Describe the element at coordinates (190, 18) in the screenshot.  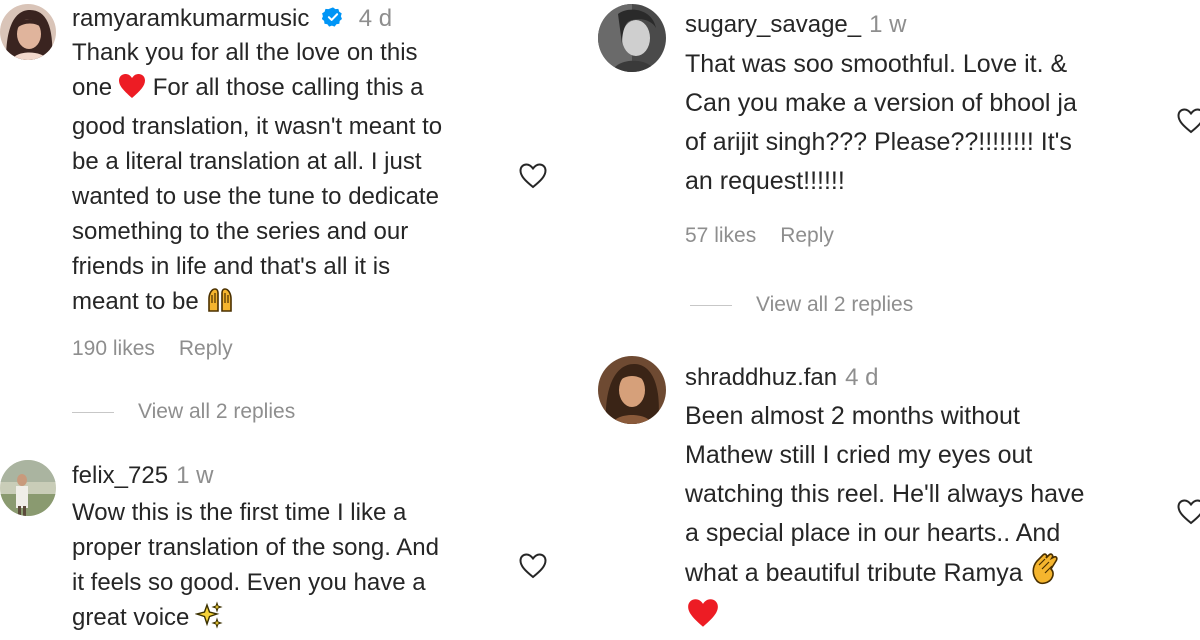
I see `username-link: ramyaramkumarmusic` at that location.